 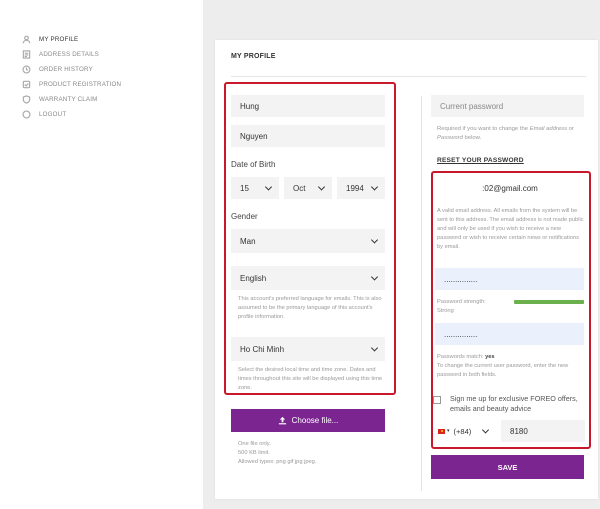 I want to click on sidebar-item-product-registration: PRODUCT REGISTRATION, so click(x=70, y=84).